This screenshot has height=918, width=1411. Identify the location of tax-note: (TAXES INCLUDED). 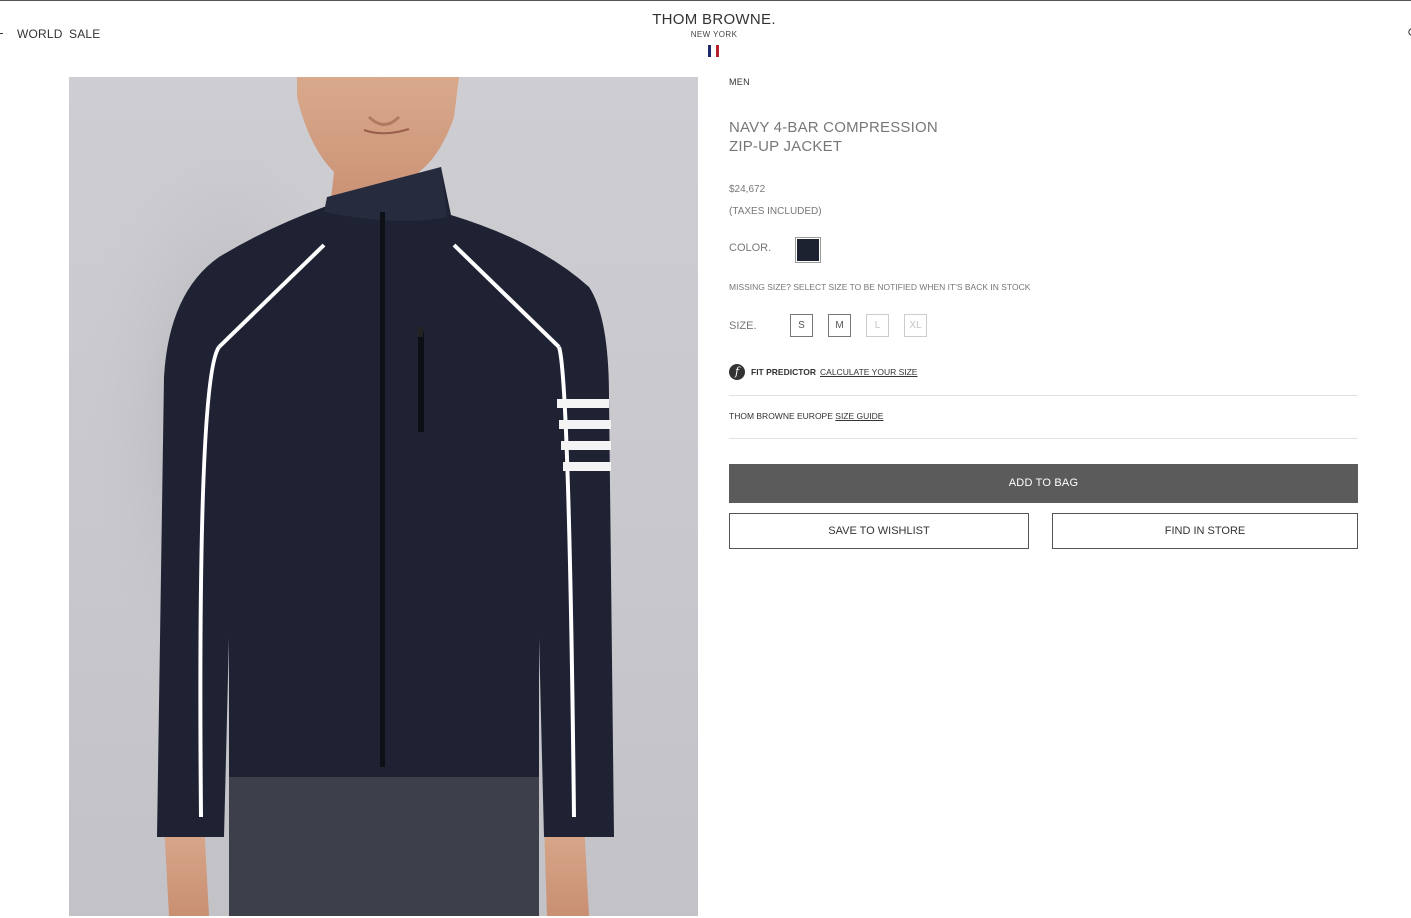
(775, 211).